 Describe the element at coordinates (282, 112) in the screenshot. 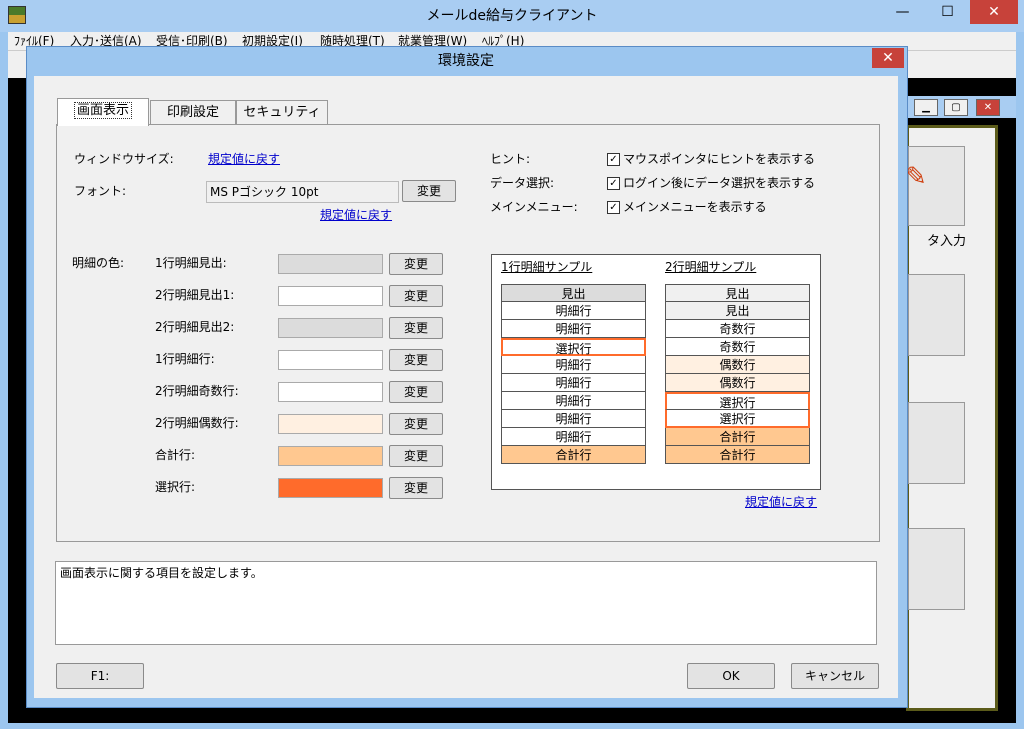

I see `tab-security: セキュリティ` at that location.